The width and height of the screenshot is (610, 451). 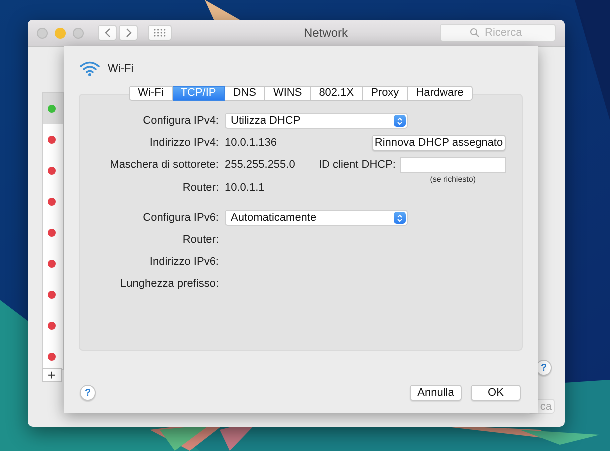 I want to click on ok-button: OK, so click(x=496, y=393).